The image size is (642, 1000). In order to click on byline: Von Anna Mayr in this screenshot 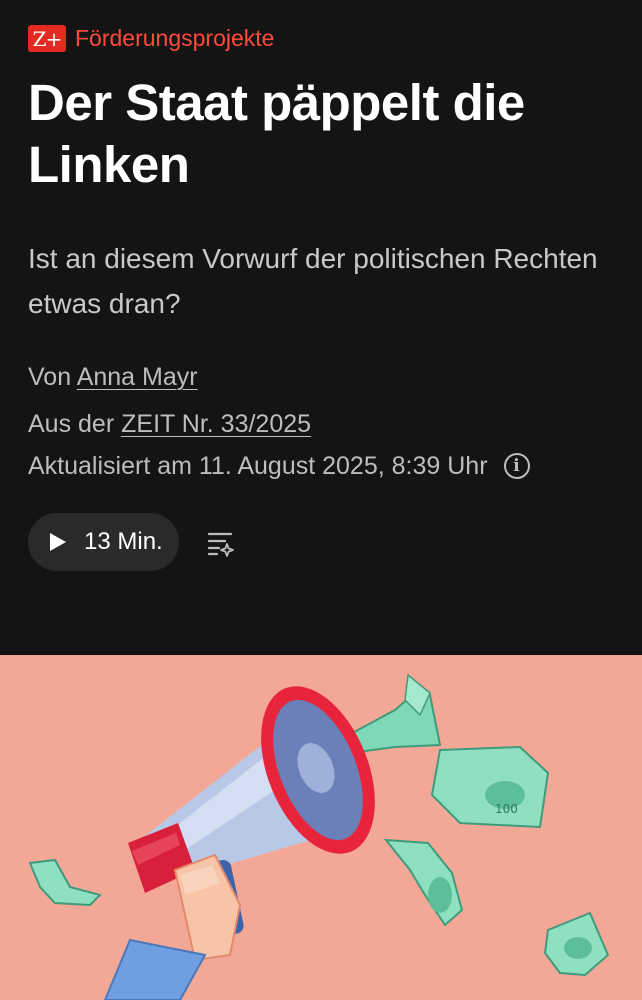, I will do `click(113, 377)`.